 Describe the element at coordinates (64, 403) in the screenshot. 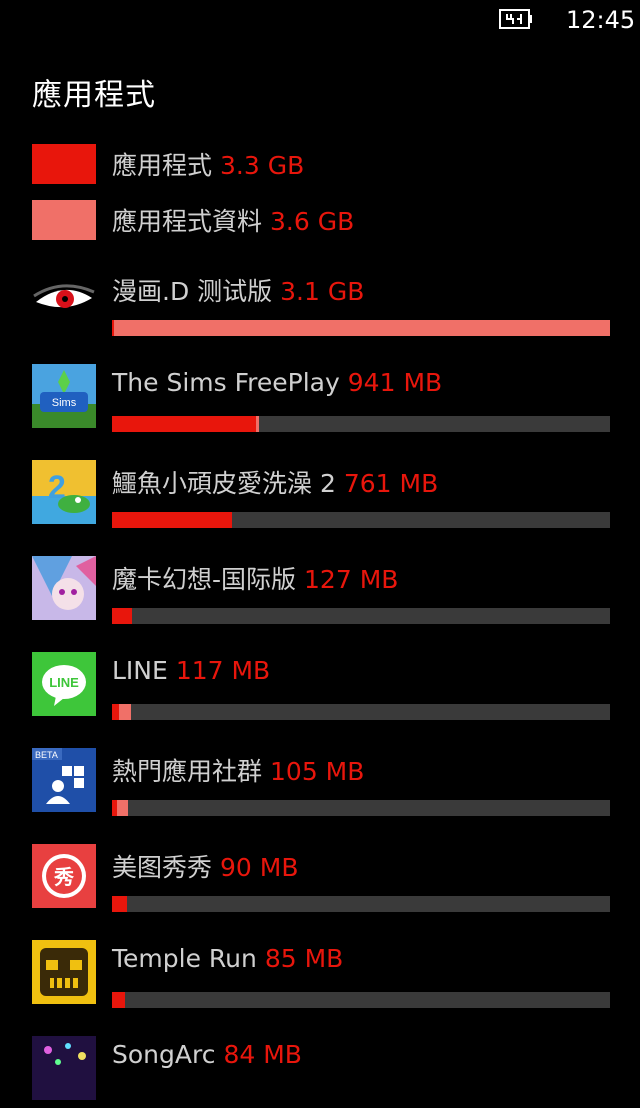

I see `svg-text: Sims` at that location.